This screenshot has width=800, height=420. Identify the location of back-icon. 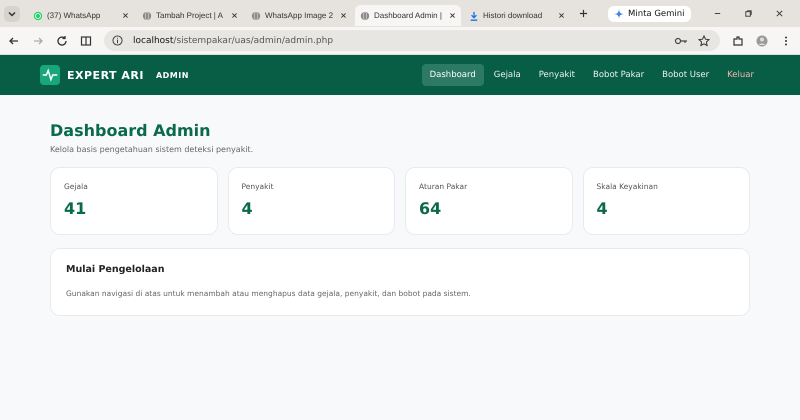
(14, 40).